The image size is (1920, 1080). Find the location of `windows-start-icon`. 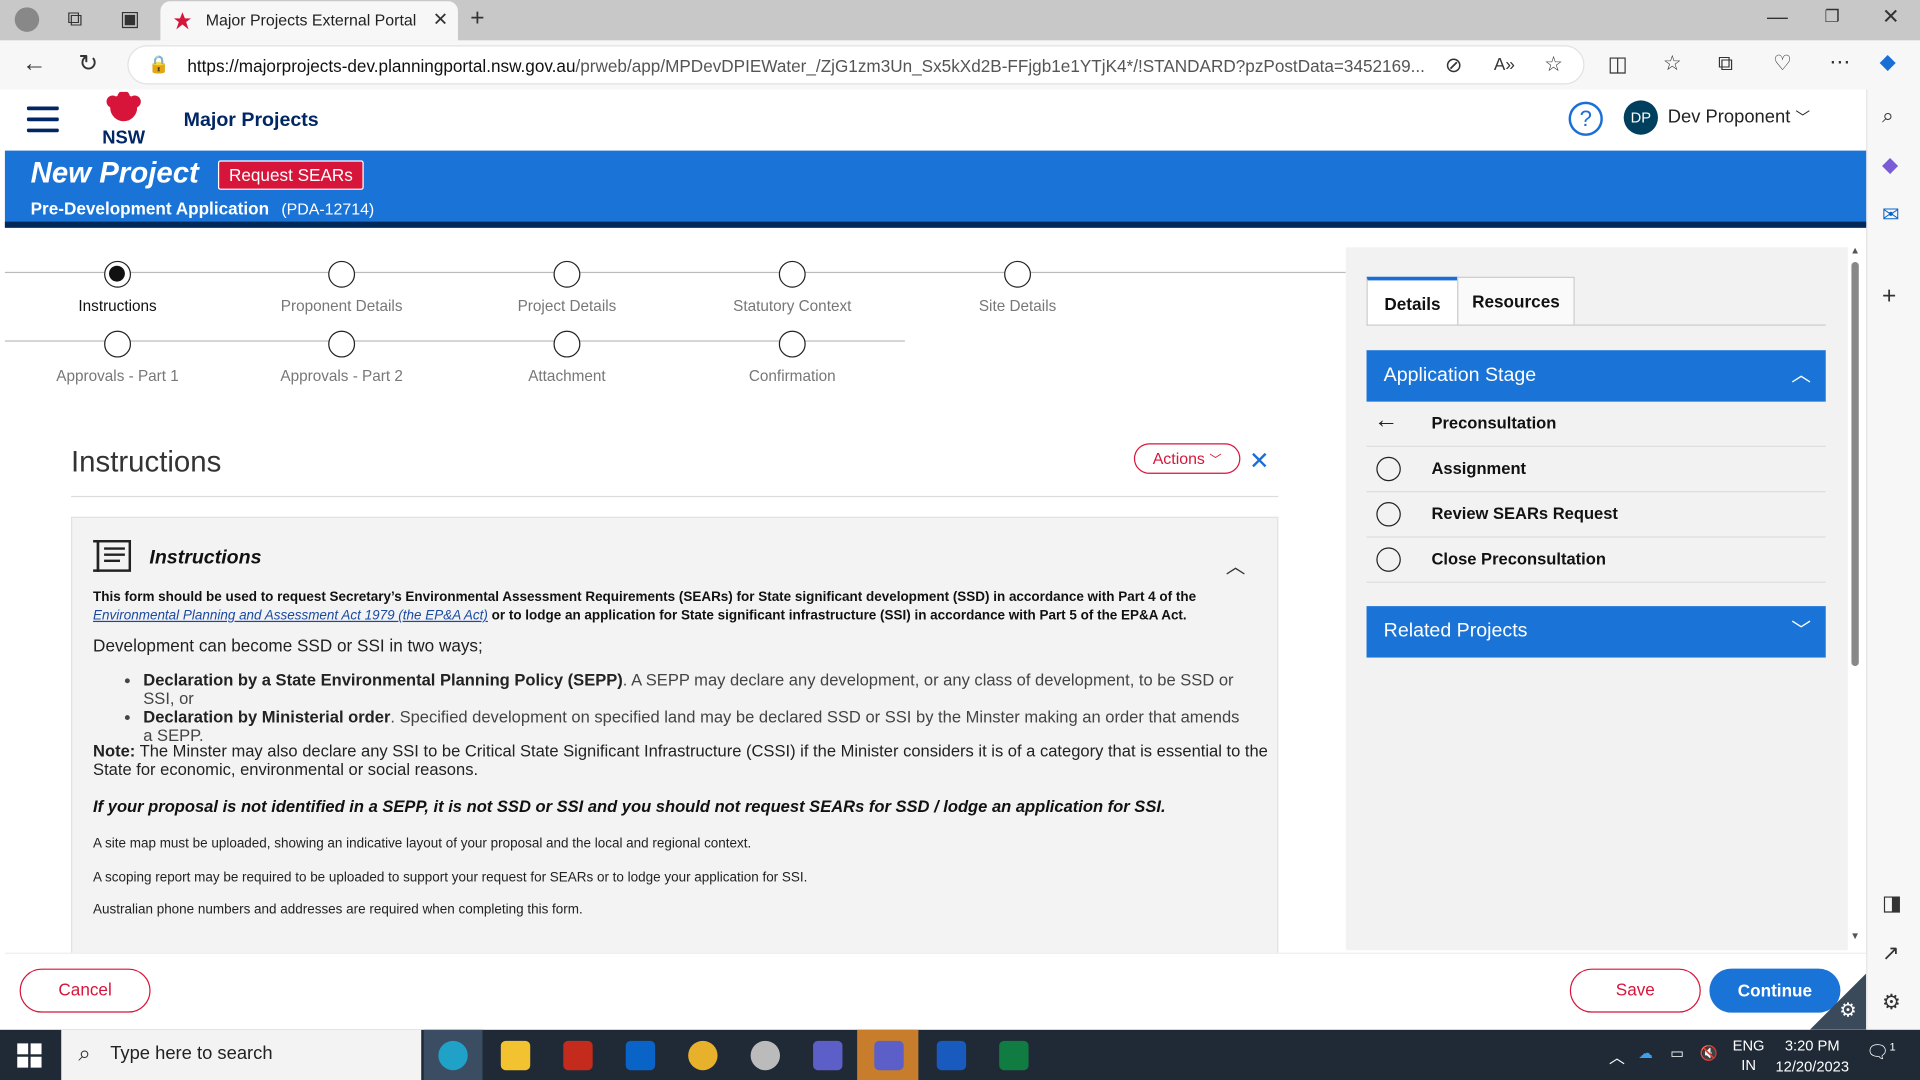

windows-start-icon is located at coordinates (29, 1055).